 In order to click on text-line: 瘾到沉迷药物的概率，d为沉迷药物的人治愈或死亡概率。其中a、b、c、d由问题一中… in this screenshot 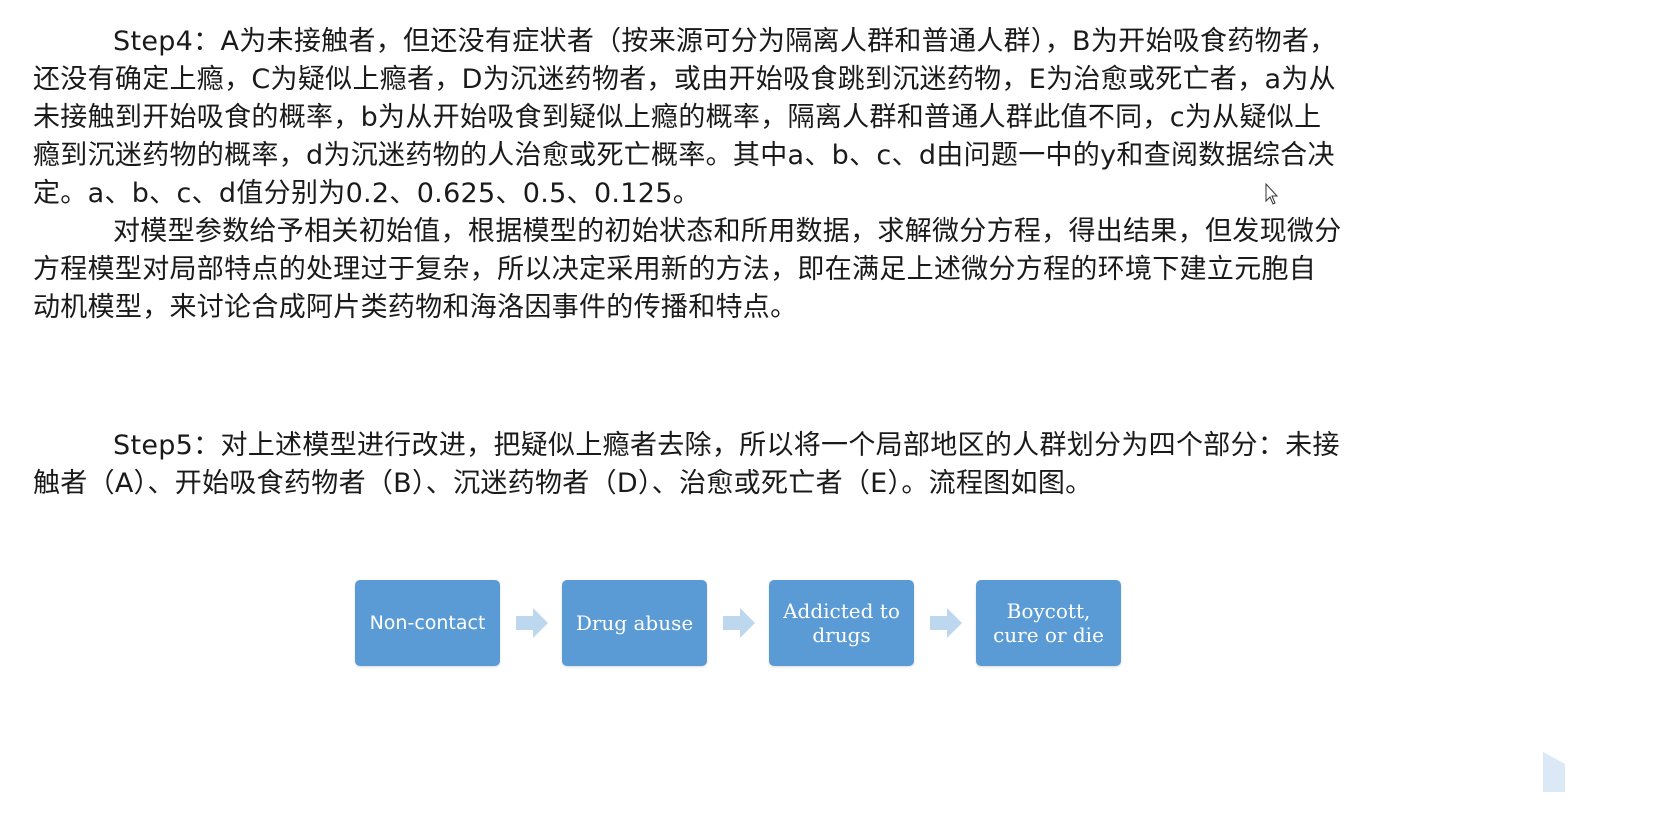, I will do `click(684, 155)`.